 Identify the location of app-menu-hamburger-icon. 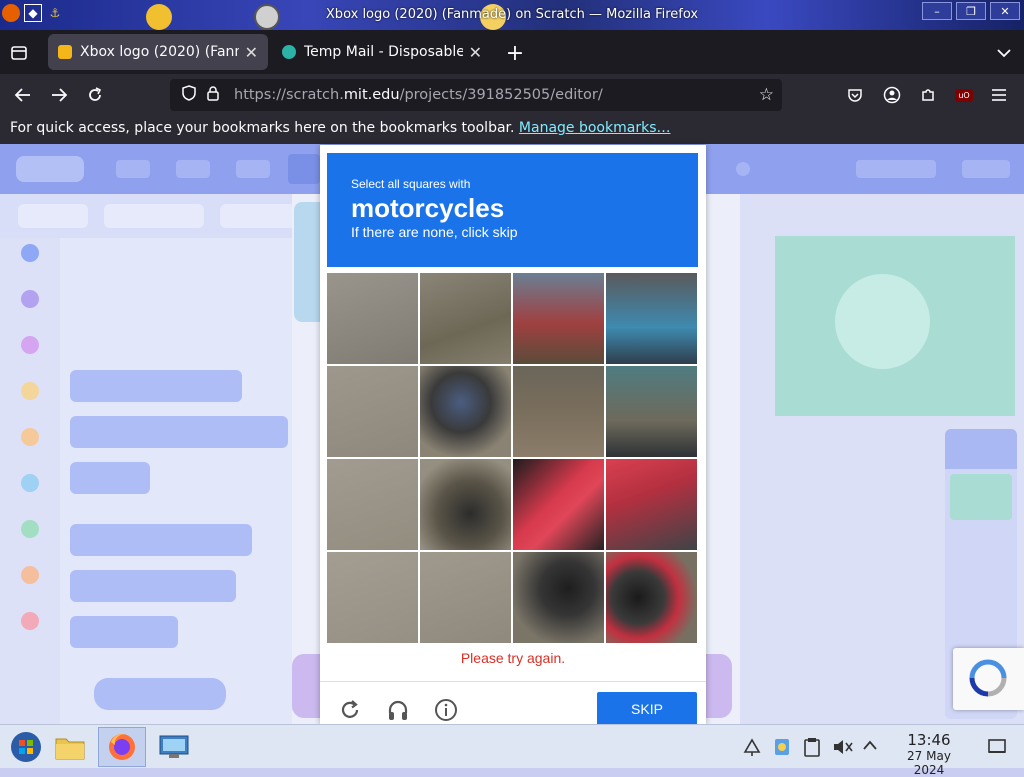
(999, 95).